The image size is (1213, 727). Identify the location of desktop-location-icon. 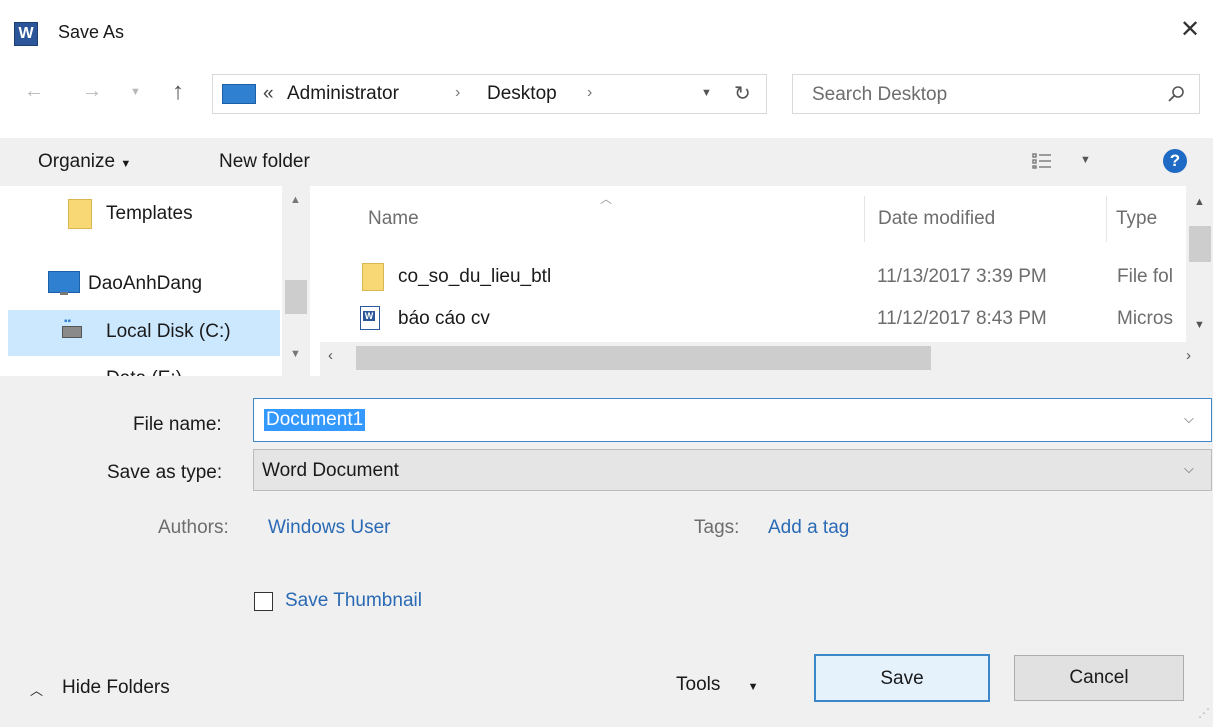
(239, 94).